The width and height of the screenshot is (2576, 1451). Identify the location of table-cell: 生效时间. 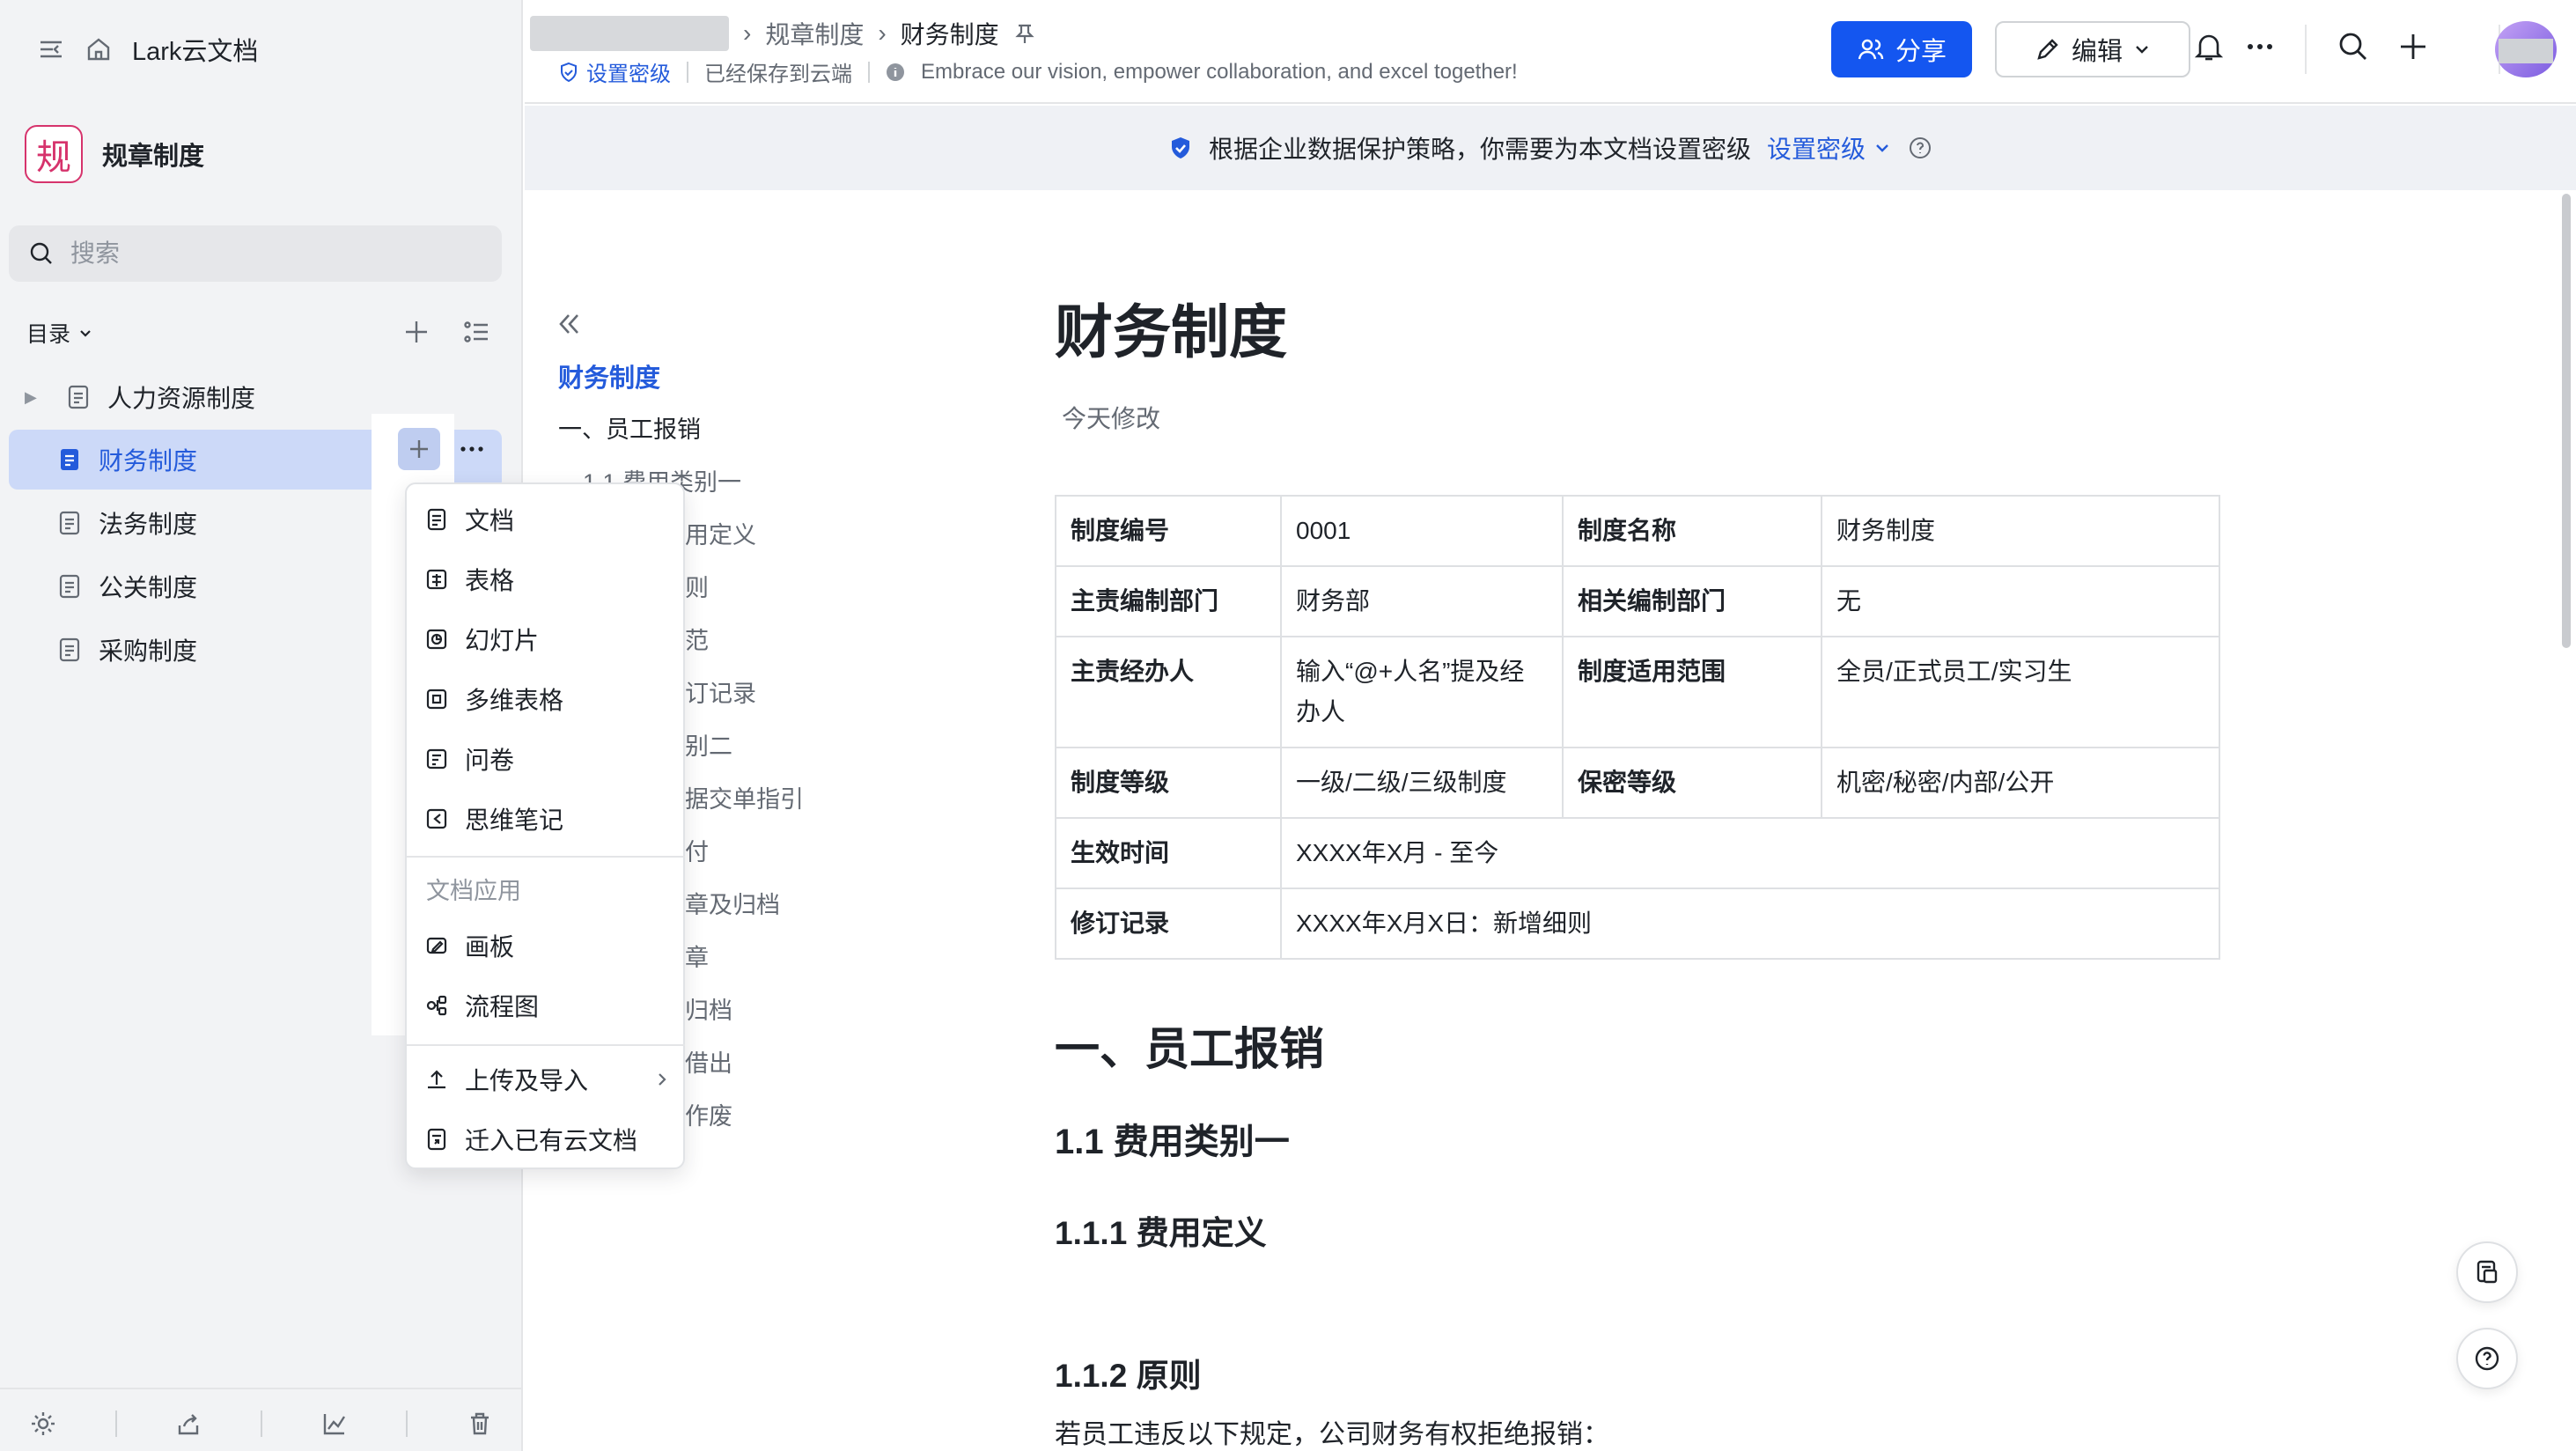
(1168, 853).